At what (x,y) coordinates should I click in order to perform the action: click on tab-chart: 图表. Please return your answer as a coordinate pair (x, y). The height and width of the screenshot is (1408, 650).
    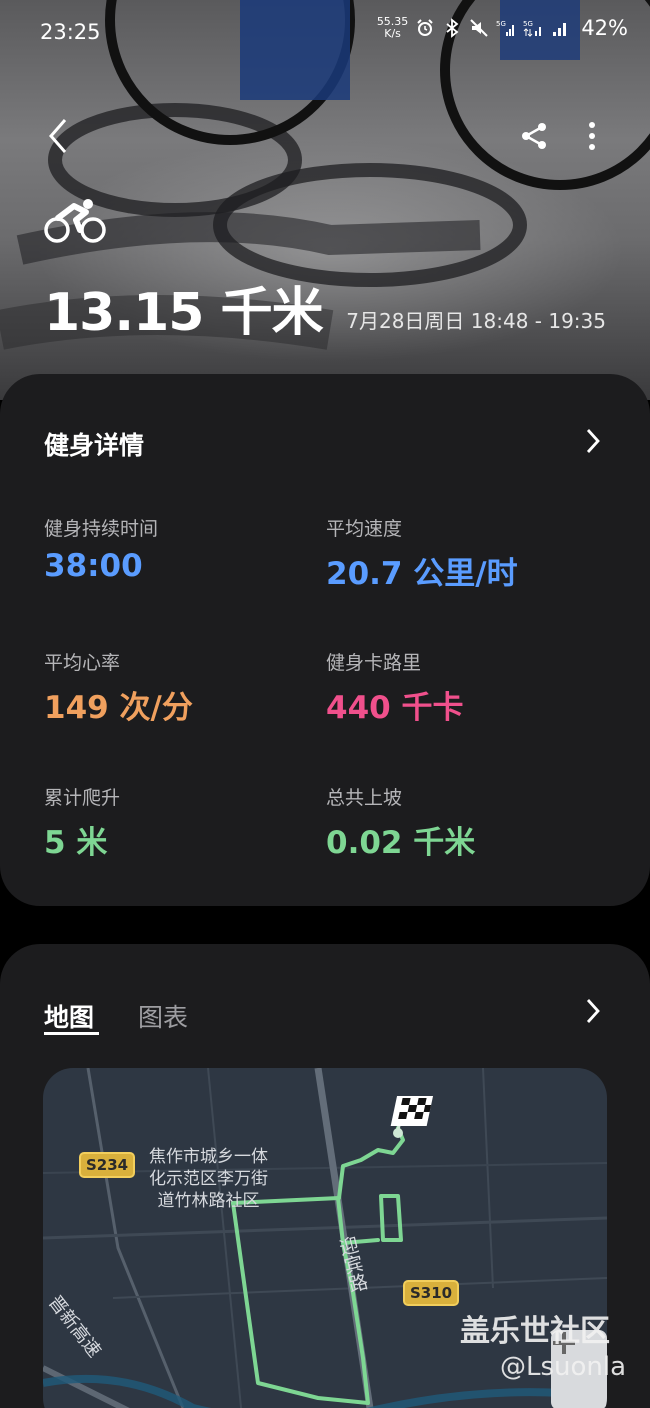
    Looking at the image, I should click on (163, 1016).